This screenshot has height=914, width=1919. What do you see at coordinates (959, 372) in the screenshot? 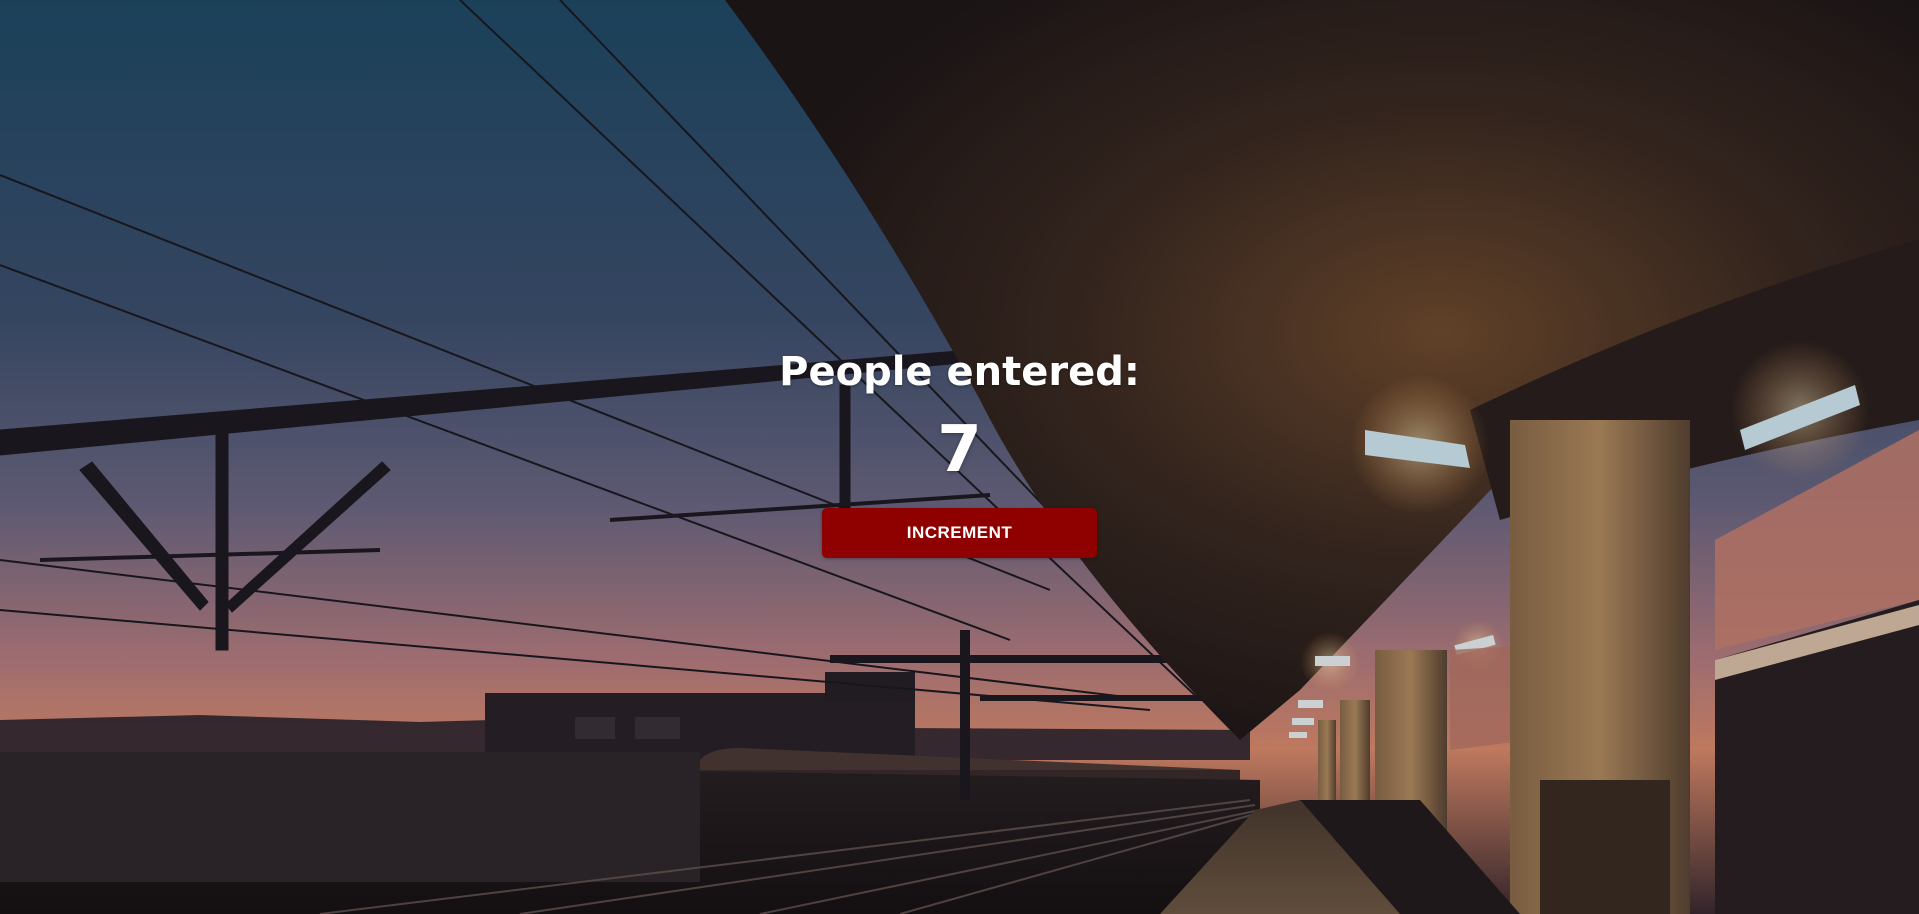
I see `counter-title: People entered:` at bounding box center [959, 372].